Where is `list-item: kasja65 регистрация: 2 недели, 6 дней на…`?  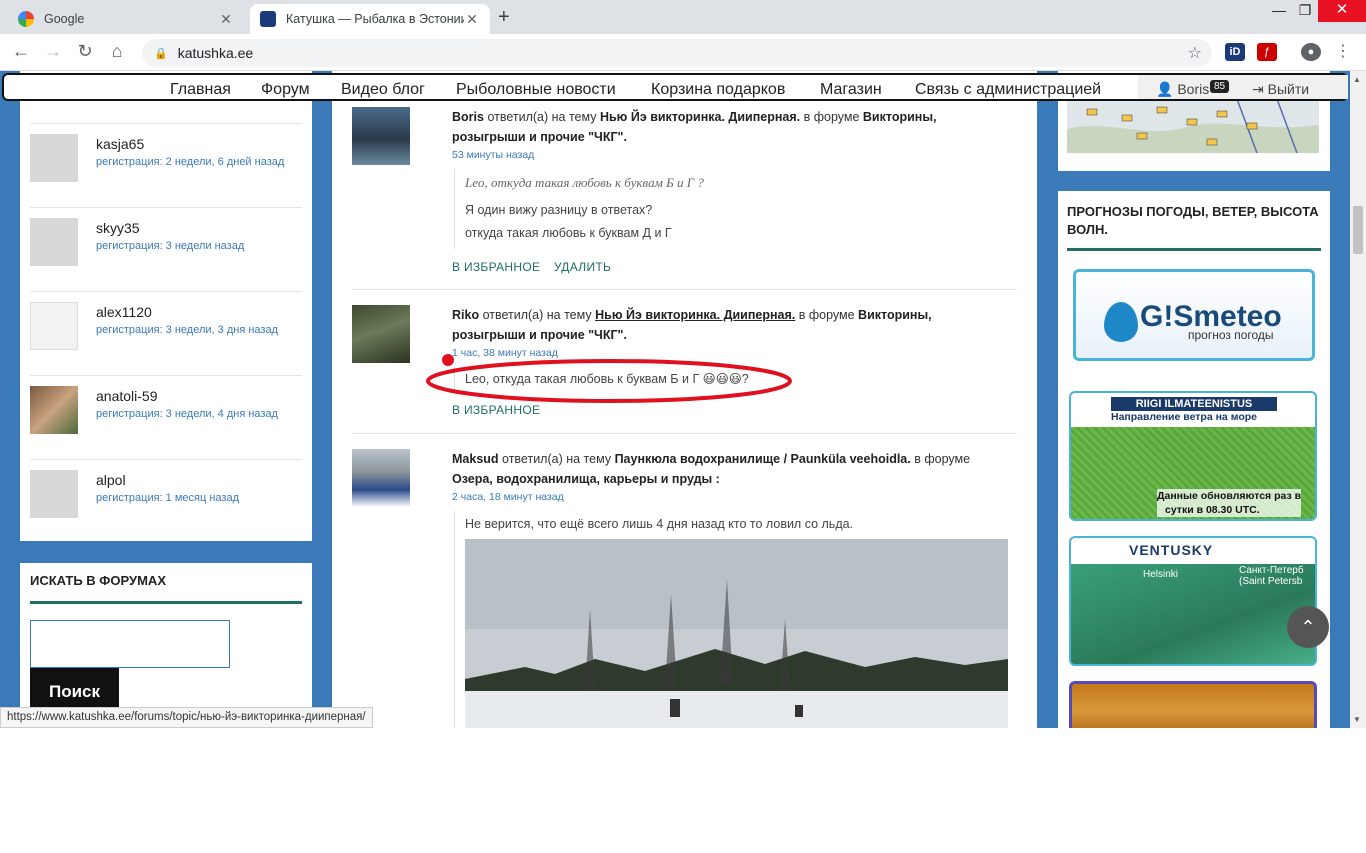
list-item: kasja65 регистрация: 2 недели, 6 дней на… is located at coordinates (166, 165).